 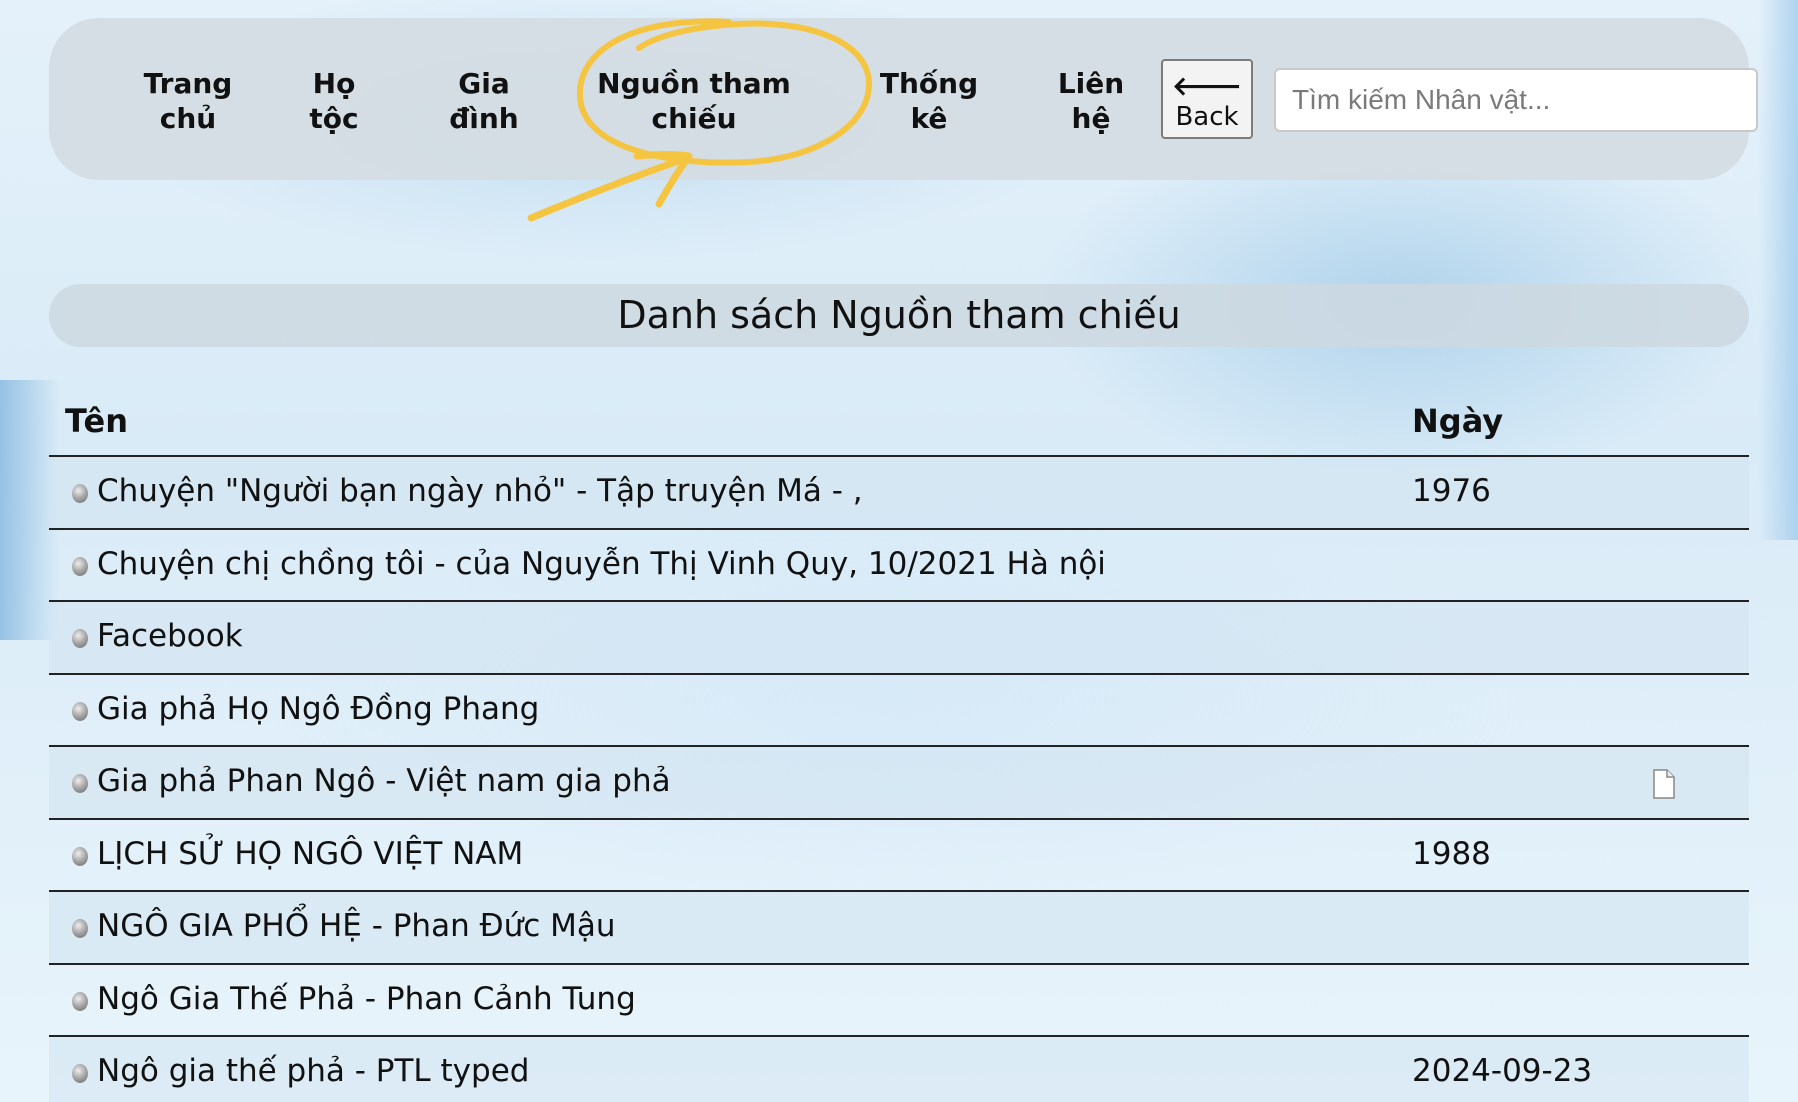 What do you see at coordinates (1778, 270) in the screenshot?
I see `background-wave-right` at bounding box center [1778, 270].